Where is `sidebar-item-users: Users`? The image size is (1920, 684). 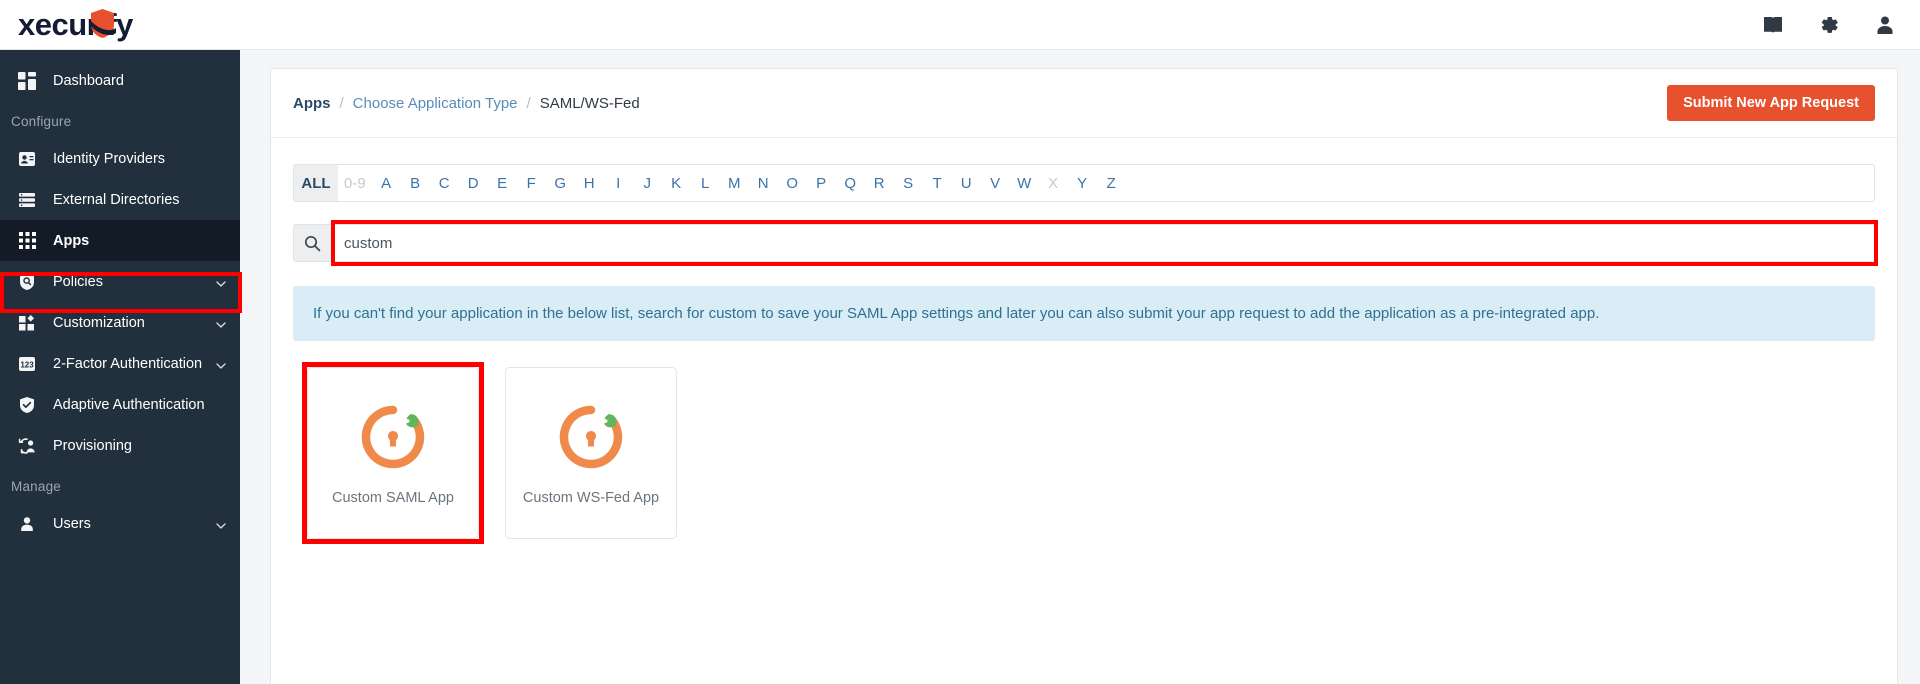
sidebar-item-users: Users is located at coordinates (120, 523).